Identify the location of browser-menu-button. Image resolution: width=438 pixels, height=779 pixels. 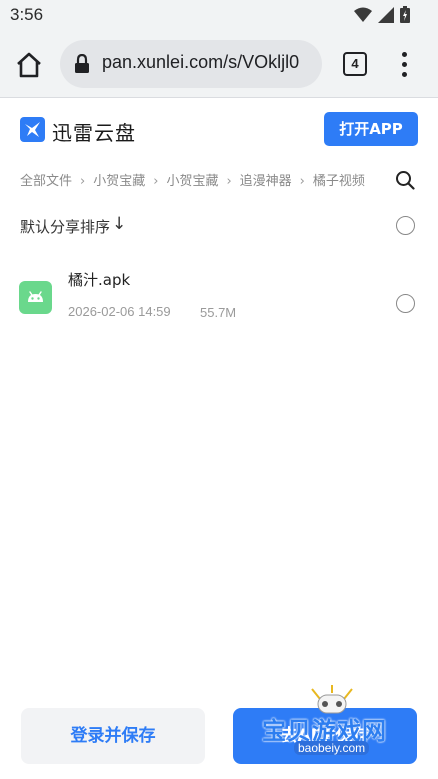
(404, 65).